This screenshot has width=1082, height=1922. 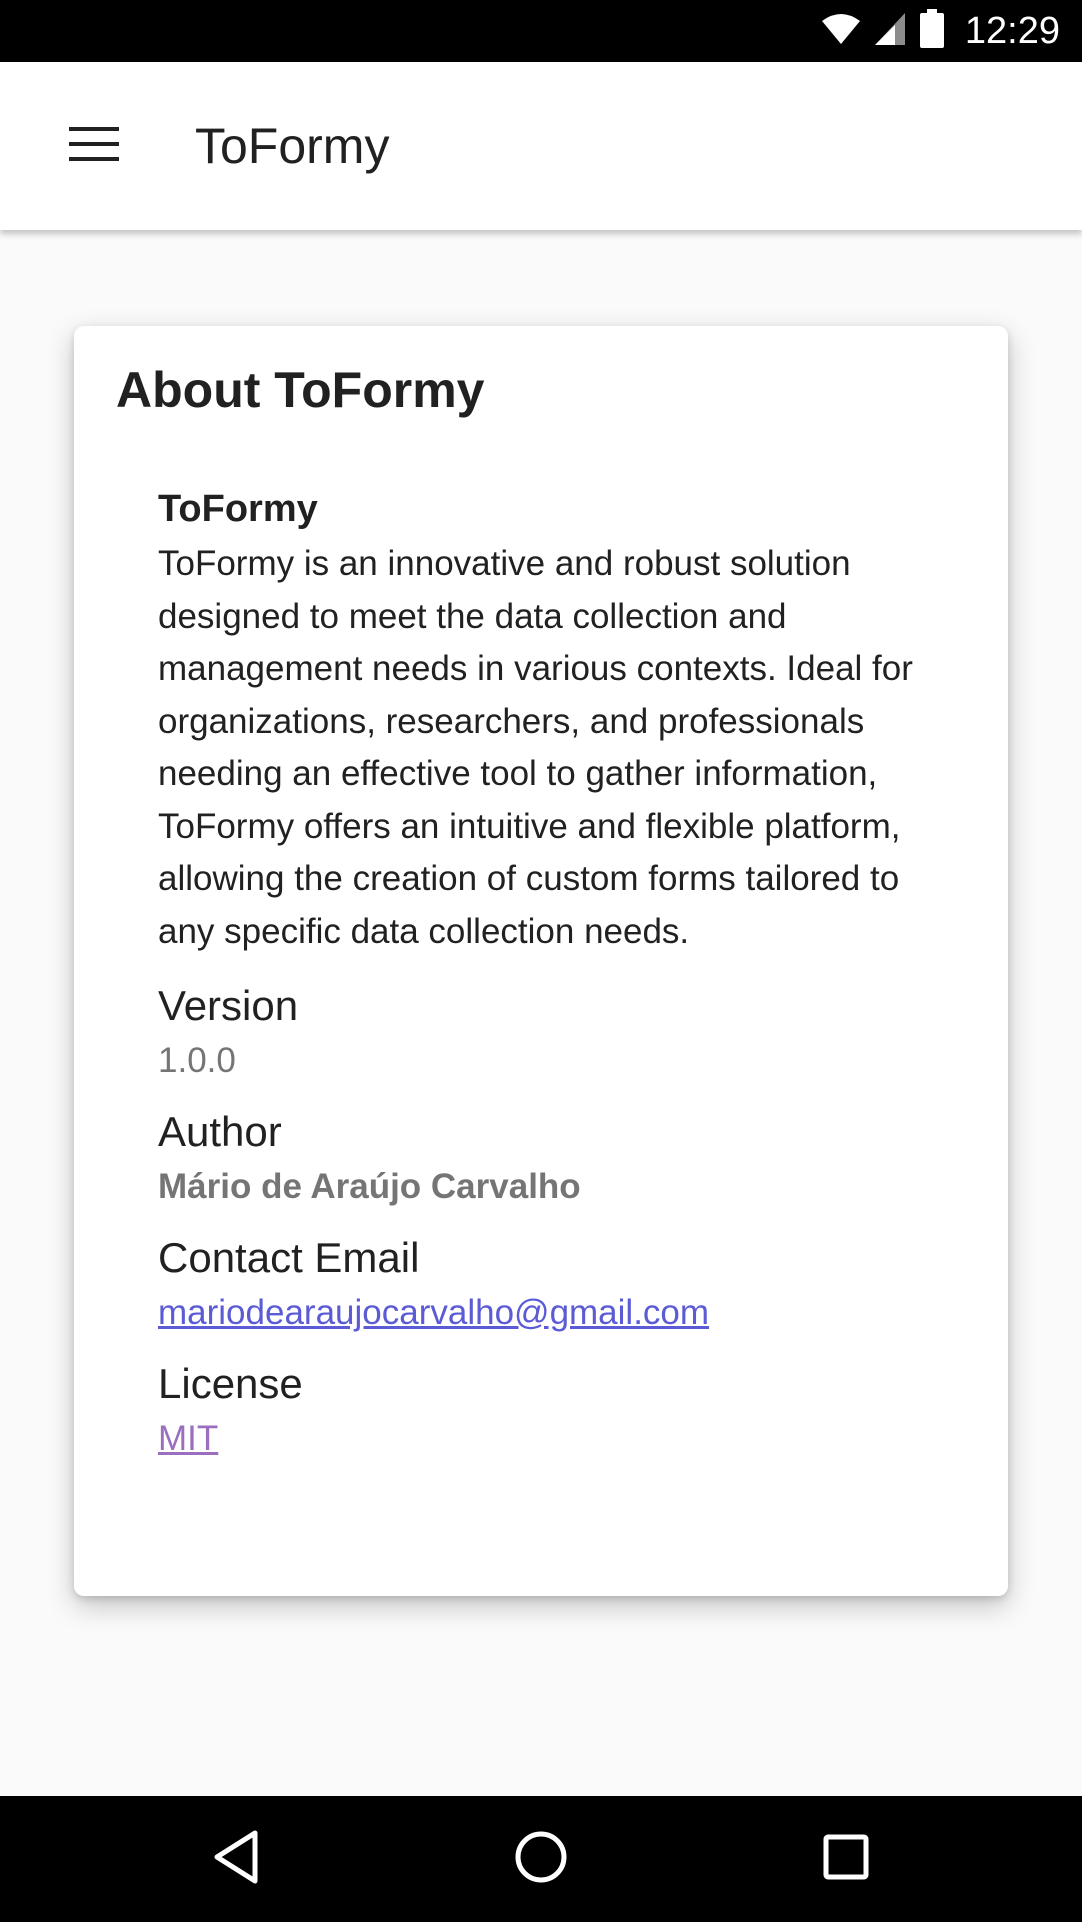 I want to click on license-link: MIT, so click(x=188, y=1438).